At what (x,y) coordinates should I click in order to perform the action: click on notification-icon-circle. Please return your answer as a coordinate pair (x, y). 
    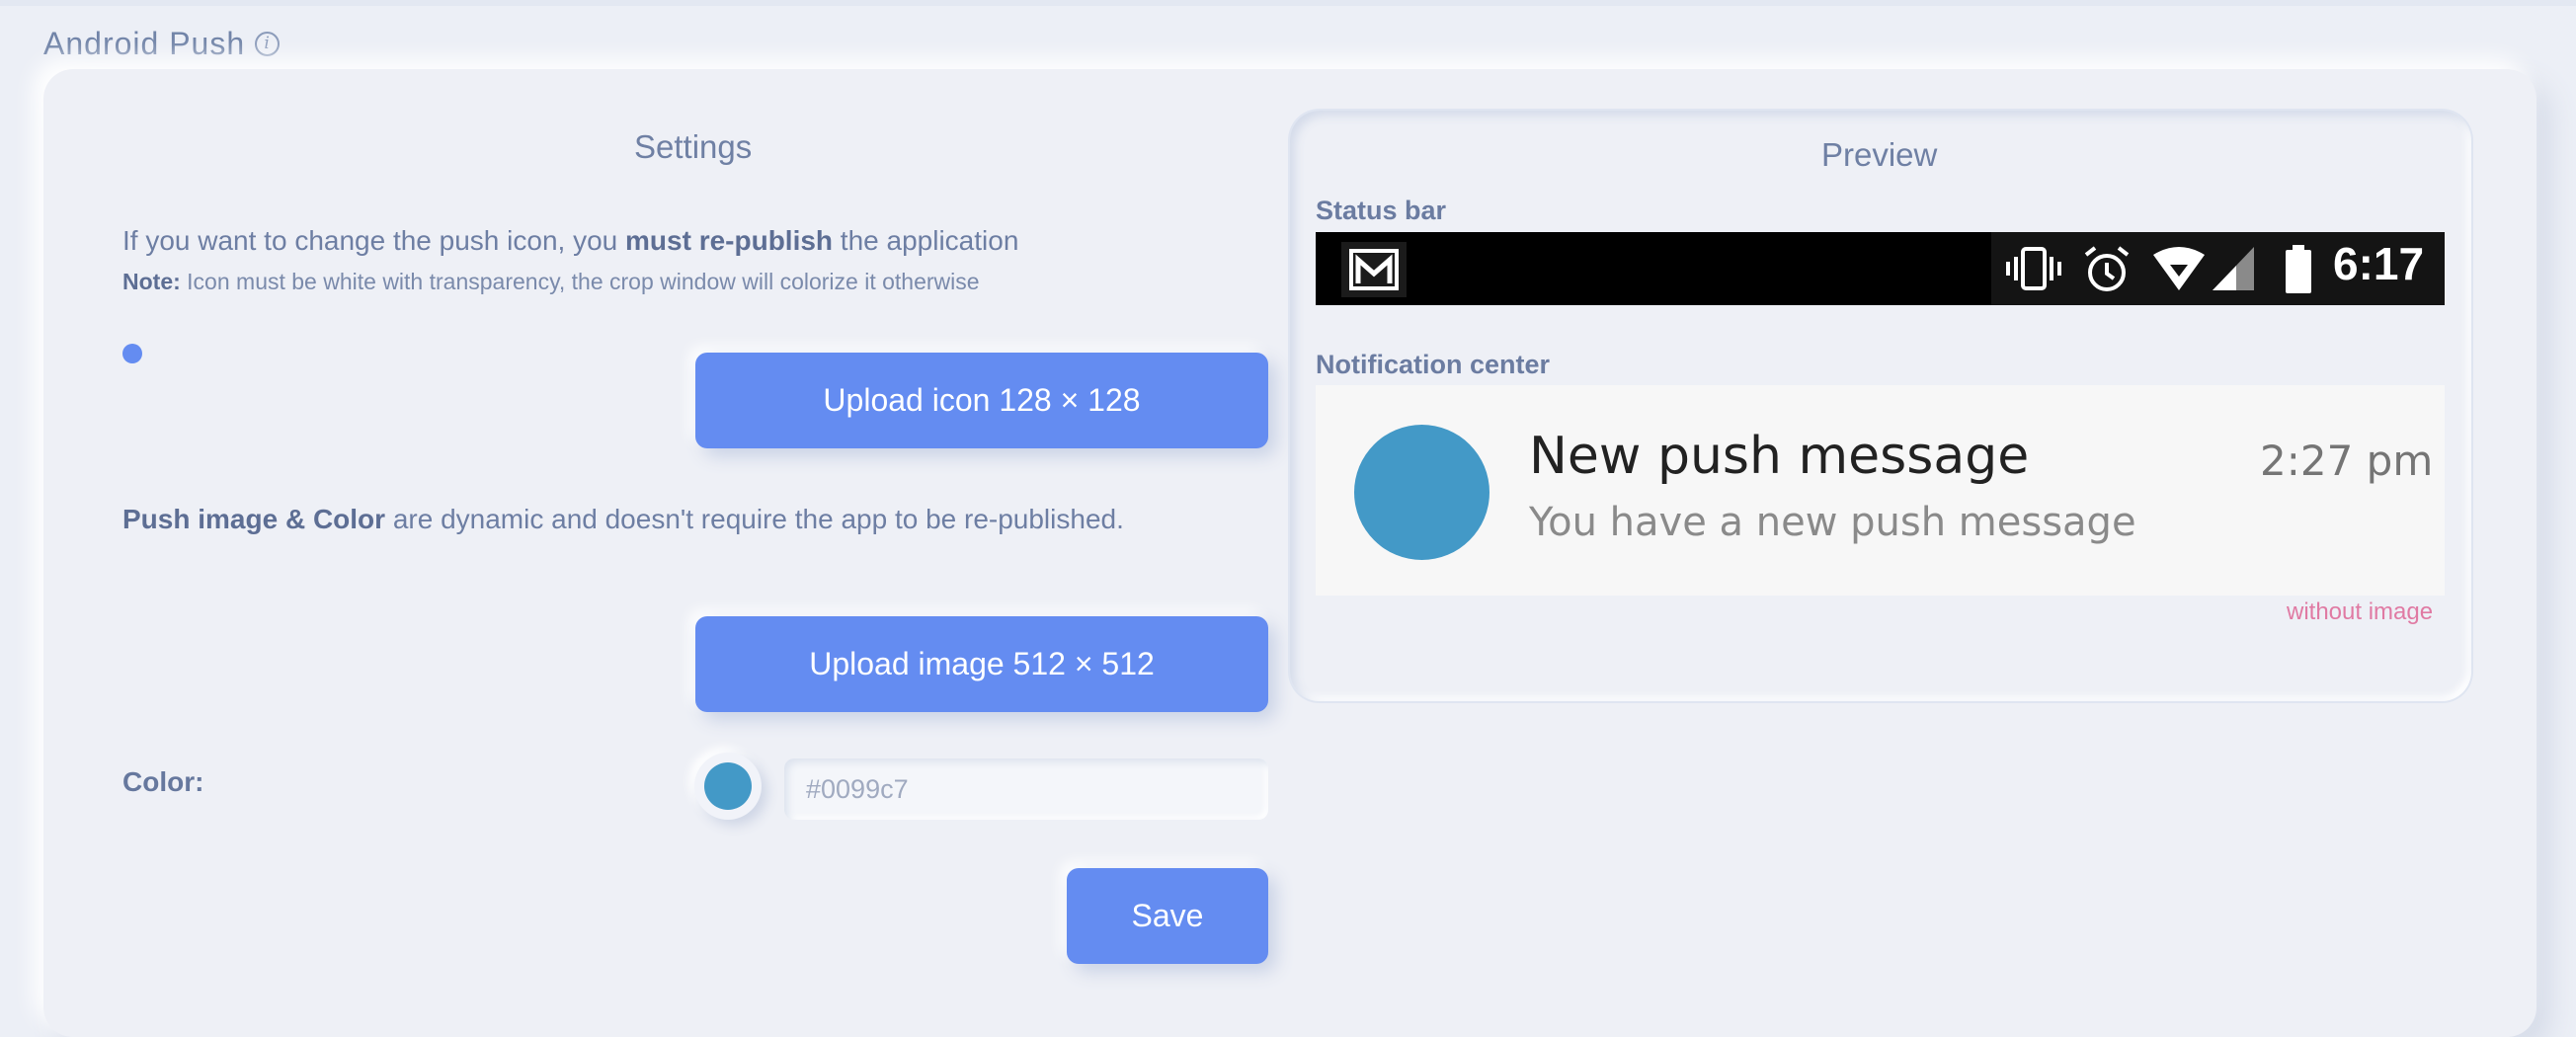
    Looking at the image, I should click on (1421, 493).